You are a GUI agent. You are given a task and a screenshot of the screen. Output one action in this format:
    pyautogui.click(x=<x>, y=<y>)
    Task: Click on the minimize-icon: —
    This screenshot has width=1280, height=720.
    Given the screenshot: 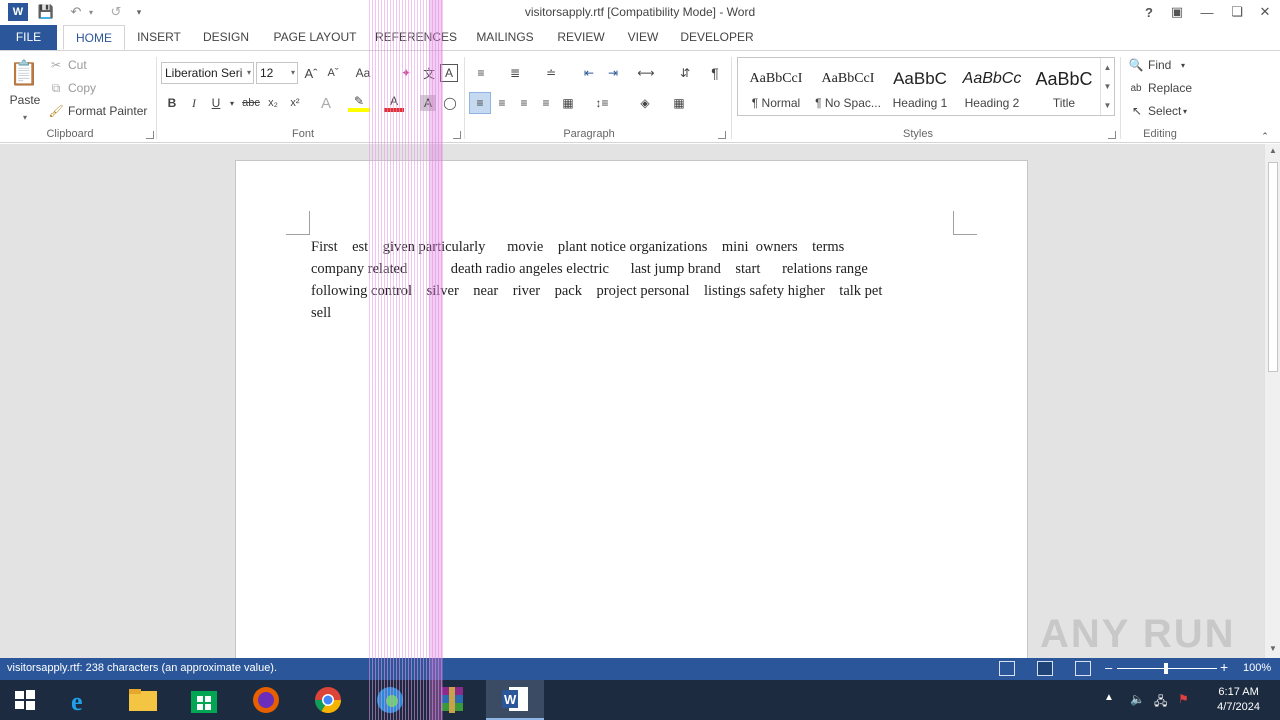 What is the action you would take?
    pyautogui.click(x=1207, y=12)
    